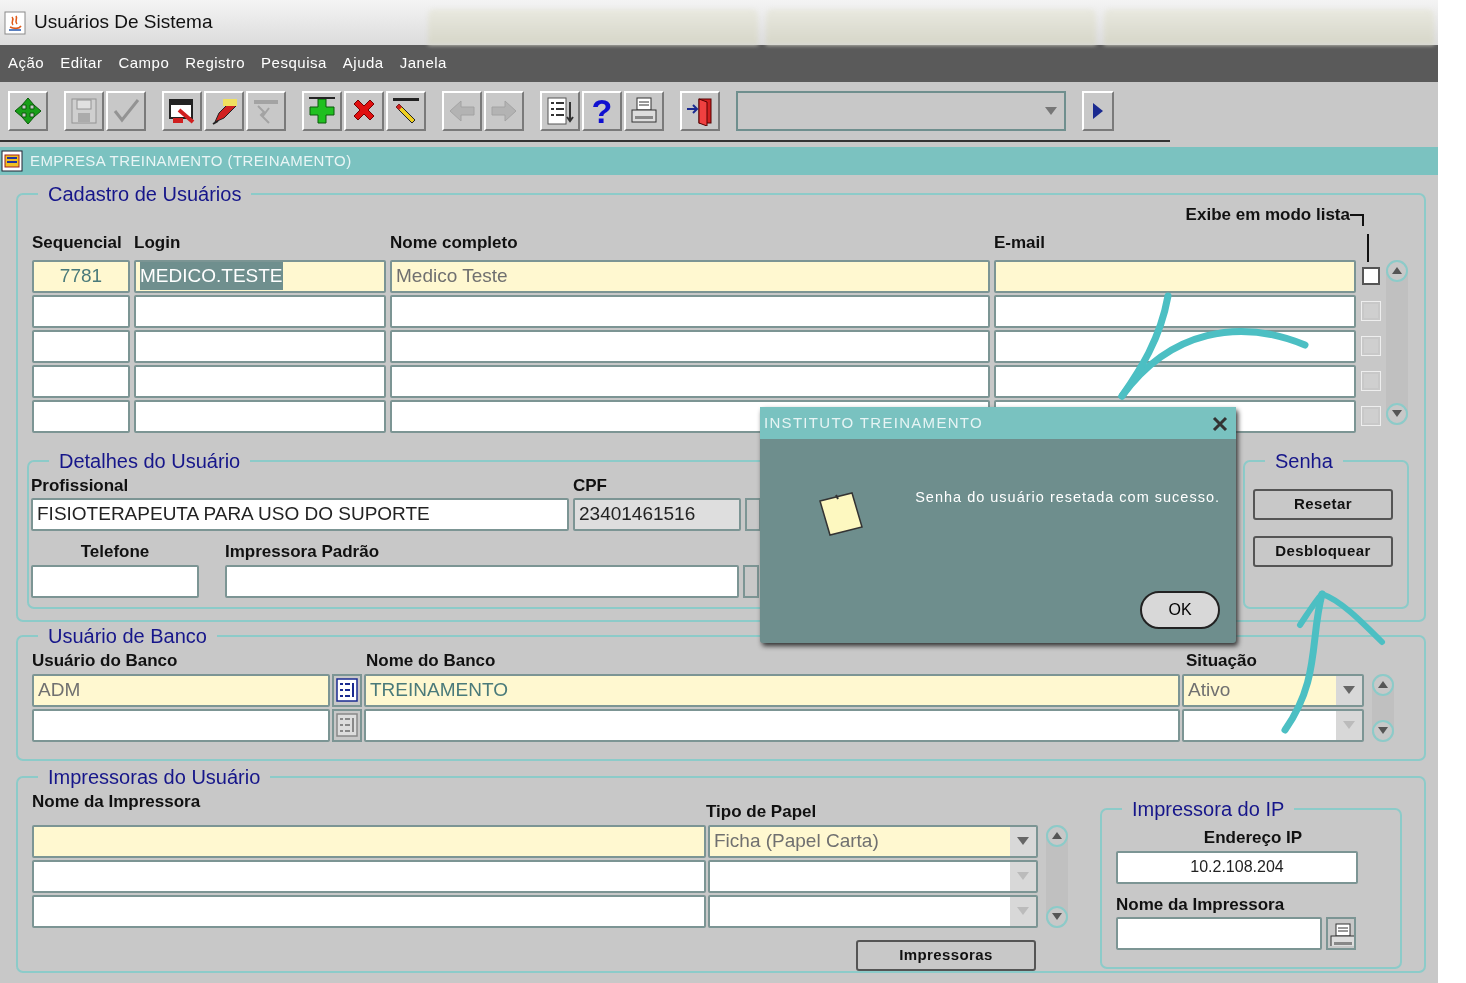  Describe the element at coordinates (191, 160) in the screenshot. I see `form-title: EMPRESA TREINAMENTO (TREINAMENTO)` at that location.